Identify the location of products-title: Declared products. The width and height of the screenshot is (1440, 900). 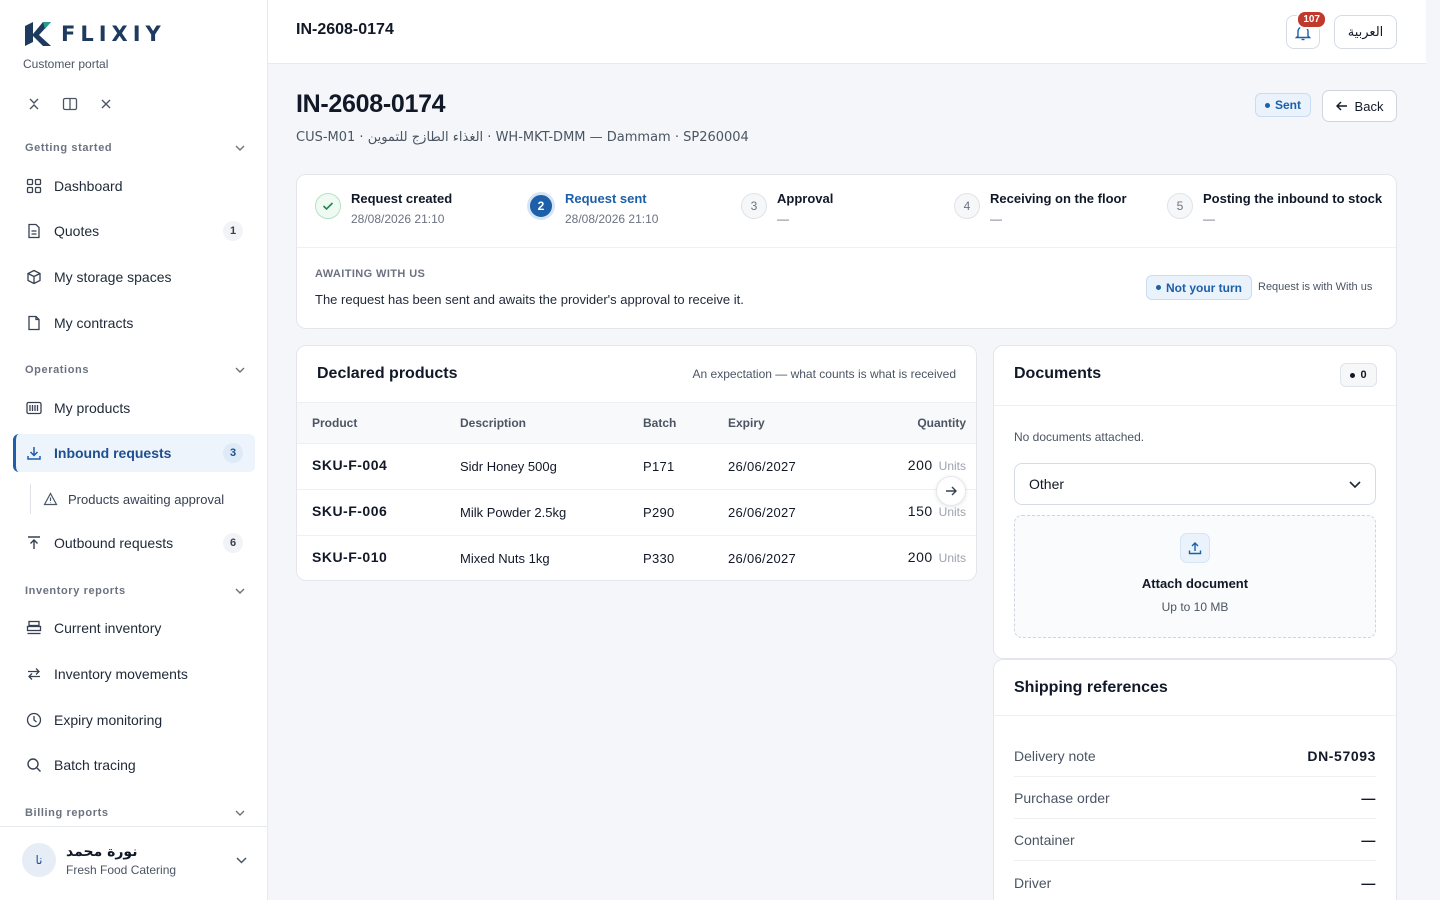
(387, 373).